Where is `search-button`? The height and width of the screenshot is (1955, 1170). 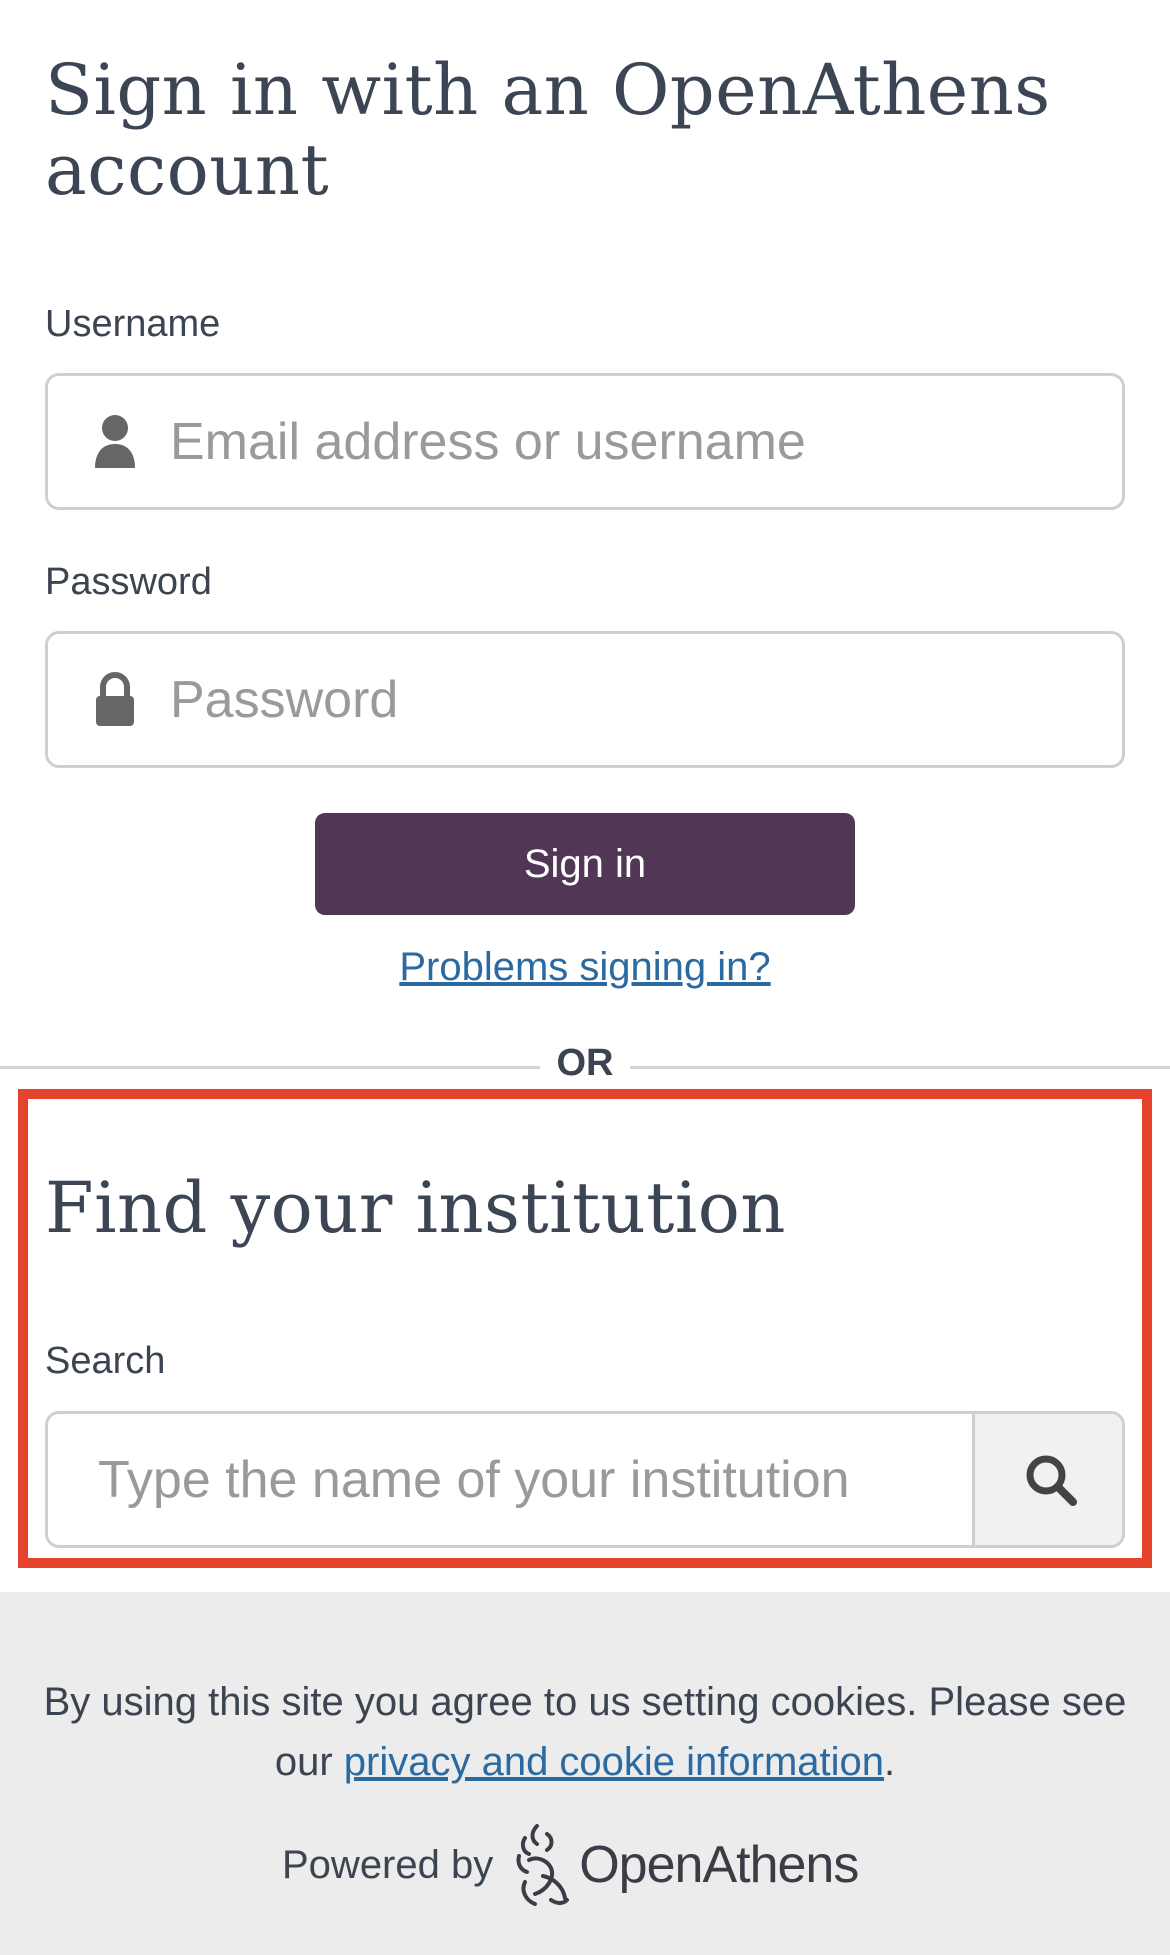 search-button is located at coordinates (1047, 1479).